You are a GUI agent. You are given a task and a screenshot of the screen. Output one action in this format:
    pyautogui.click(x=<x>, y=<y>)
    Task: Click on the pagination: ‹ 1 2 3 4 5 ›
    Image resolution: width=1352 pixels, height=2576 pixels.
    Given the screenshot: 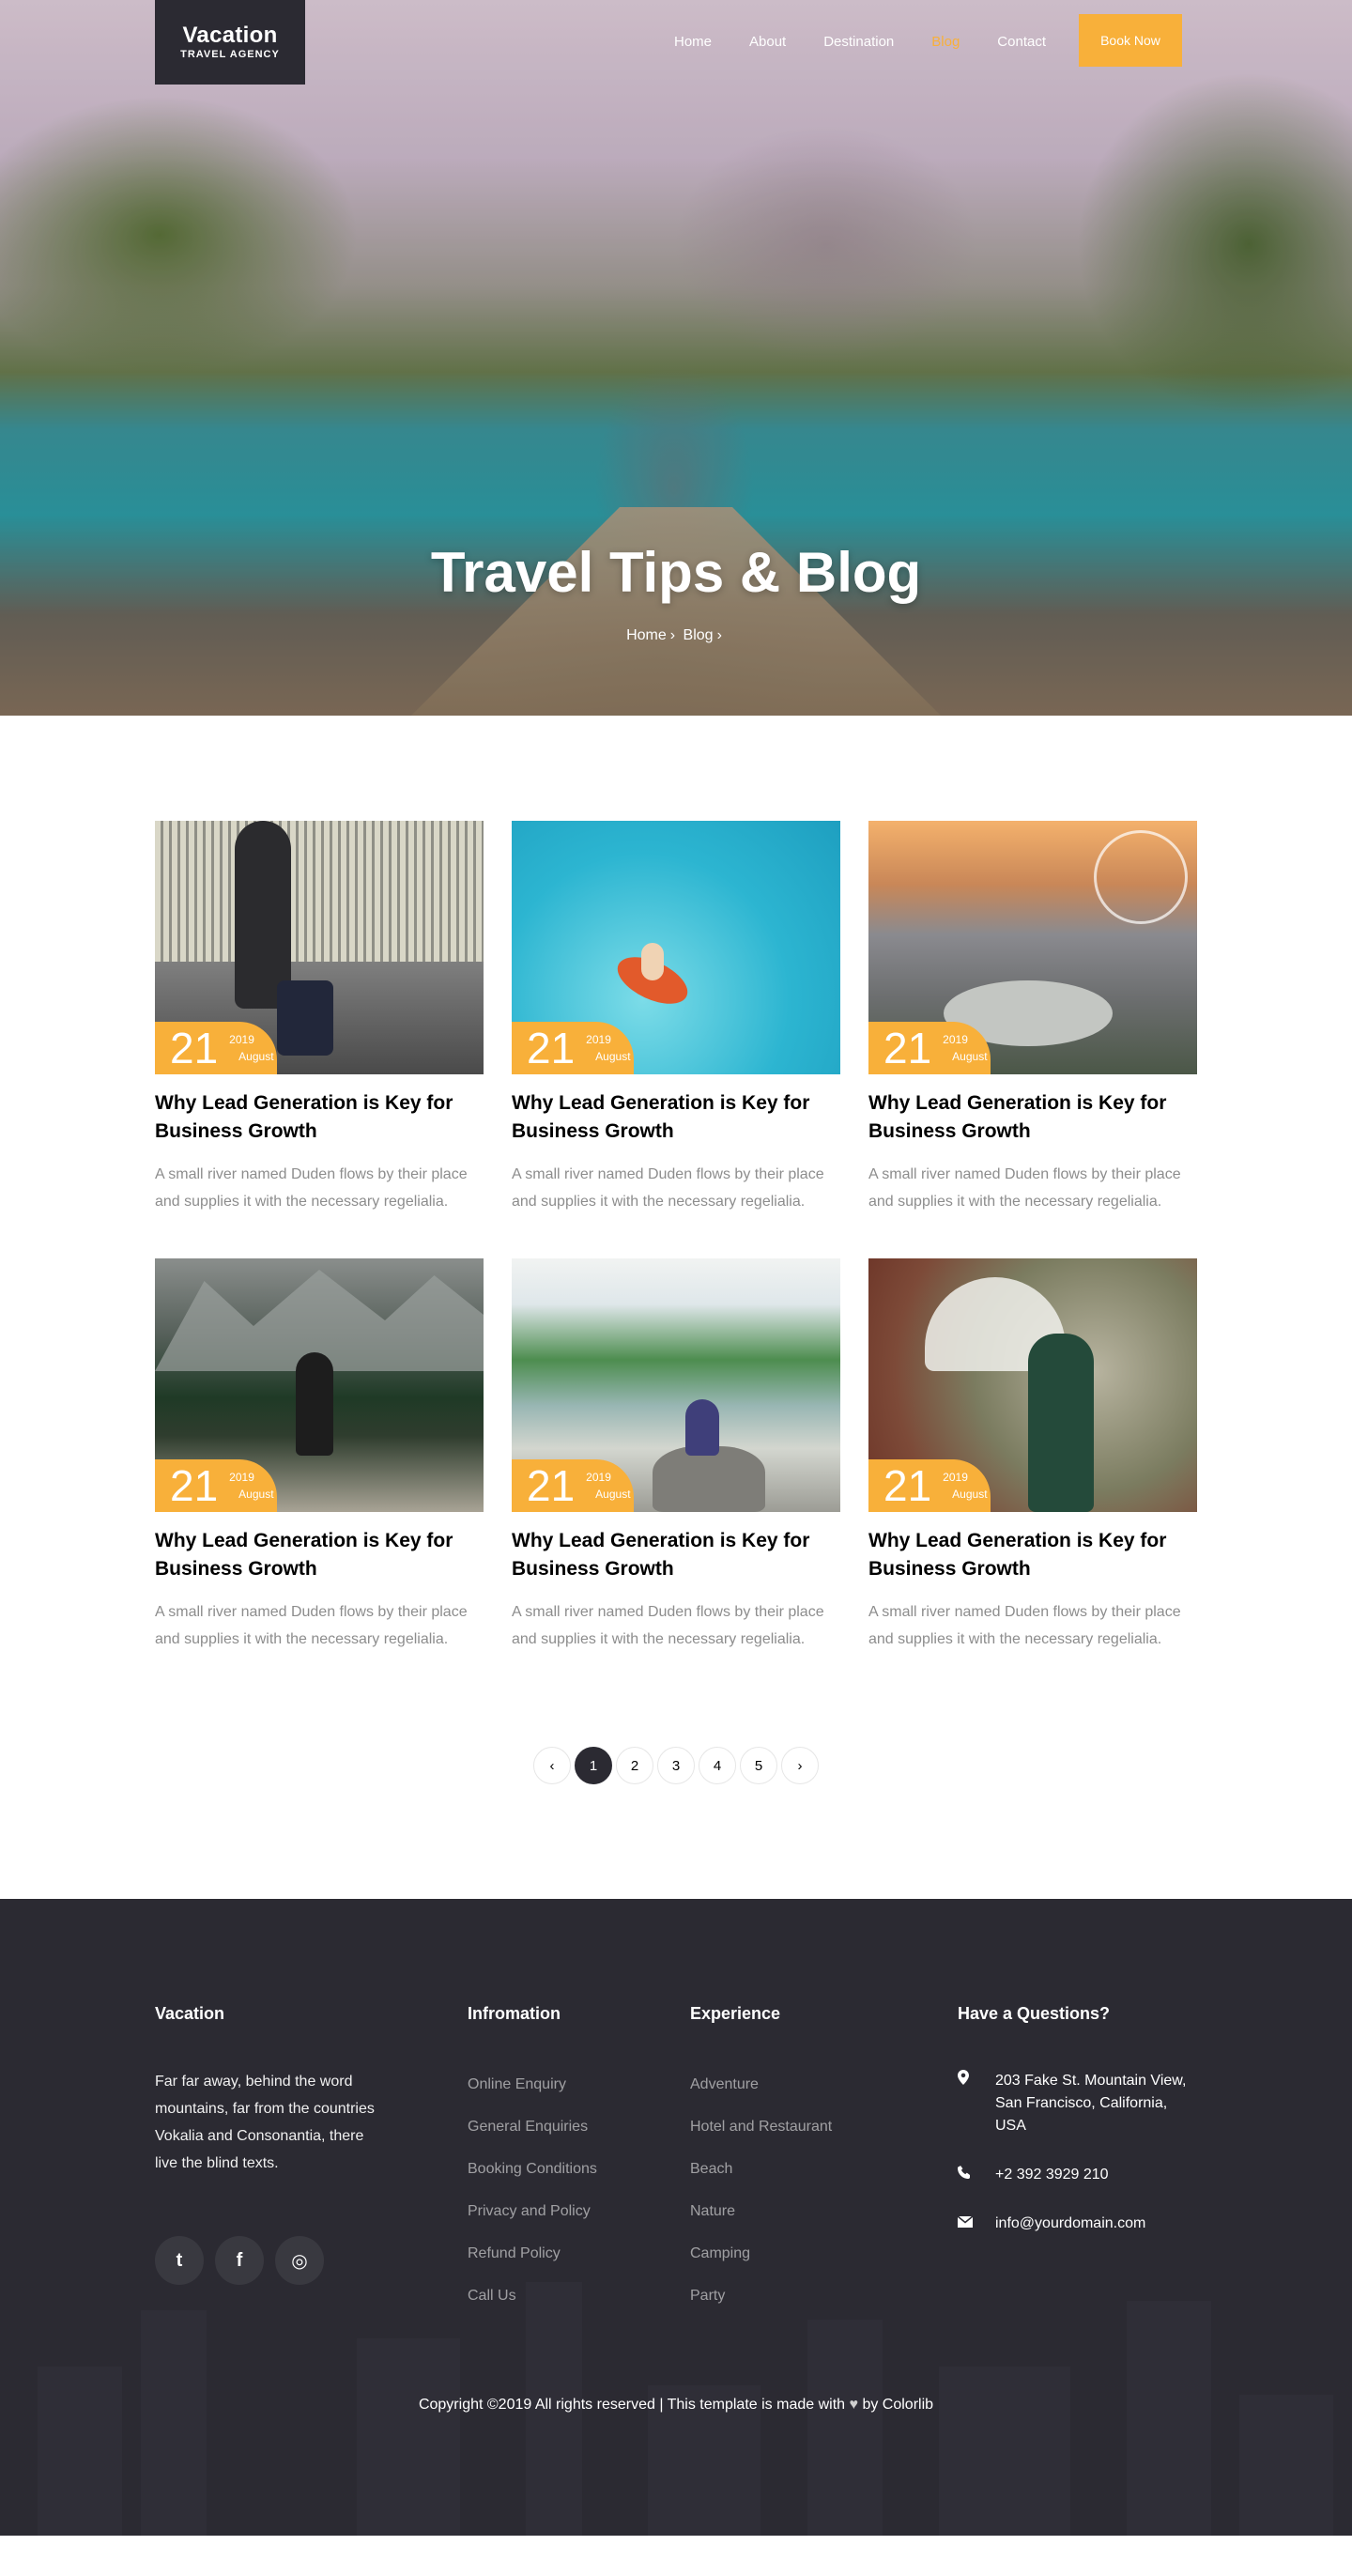 What is the action you would take?
    pyautogui.click(x=676, y=1823)
    